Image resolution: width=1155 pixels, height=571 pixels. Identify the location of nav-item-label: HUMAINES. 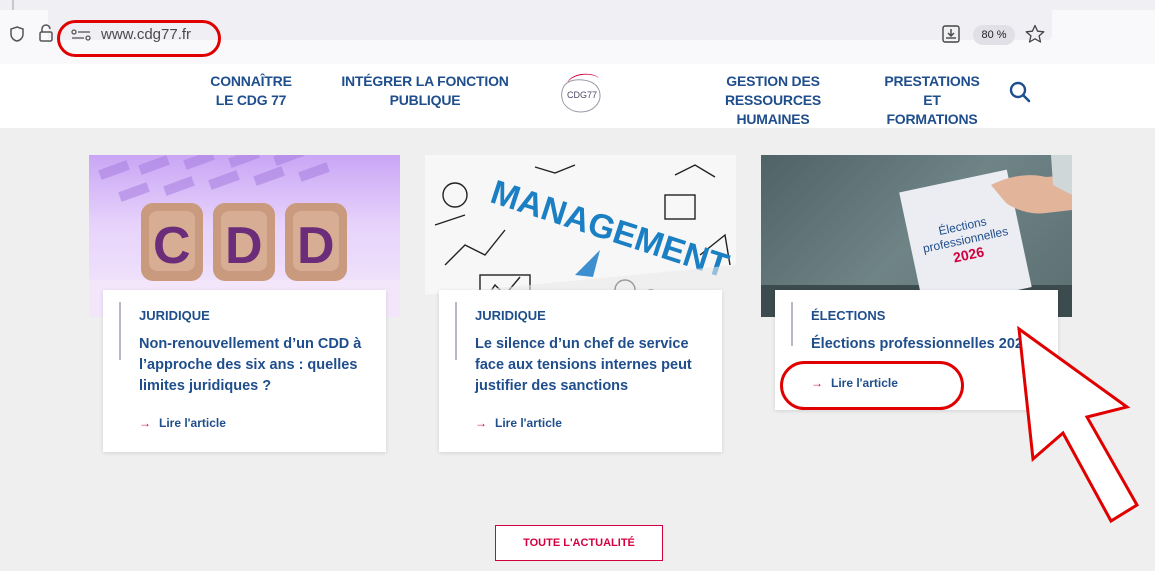
(773, 119).